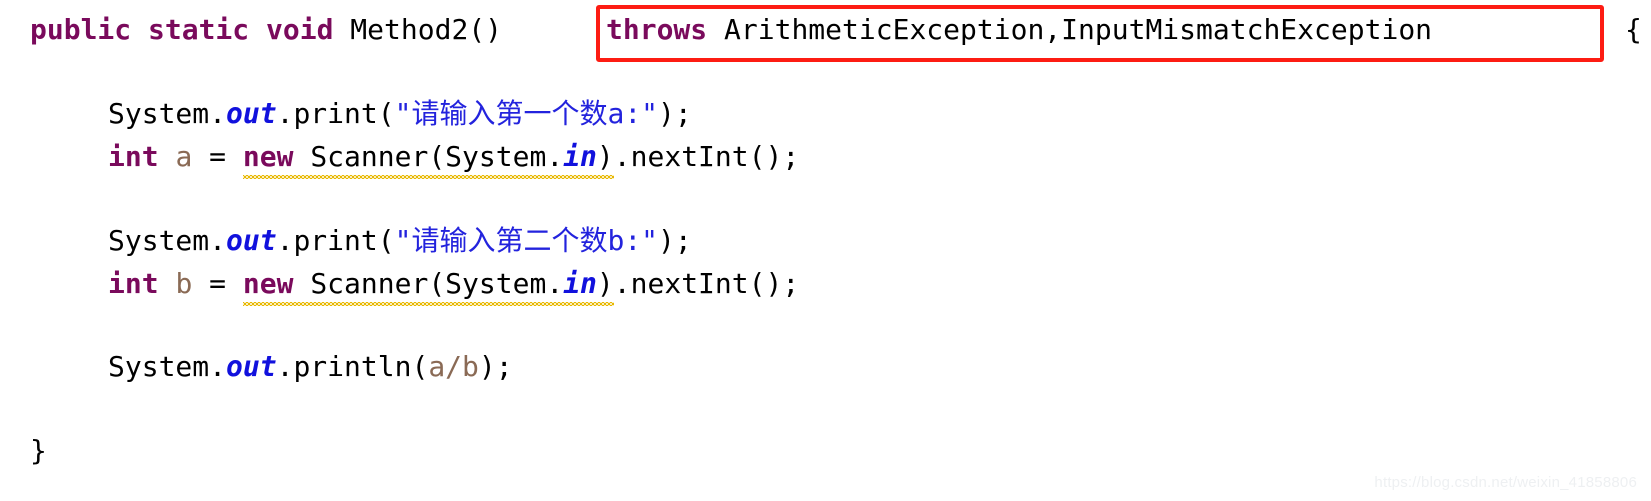  What do you see at coordinates (352, 366) in the screenshot?
I see `token-println-call: .println(` at bounding box center [352, 366].